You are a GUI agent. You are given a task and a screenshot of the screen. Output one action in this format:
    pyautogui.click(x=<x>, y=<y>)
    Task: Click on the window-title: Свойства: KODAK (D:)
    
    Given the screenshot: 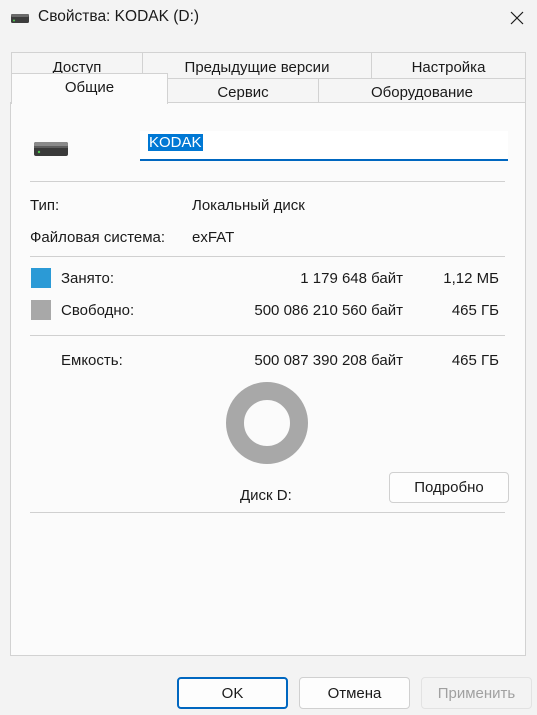 What is the action you would take?
    pyautogui.click(x=119, y=16)
    